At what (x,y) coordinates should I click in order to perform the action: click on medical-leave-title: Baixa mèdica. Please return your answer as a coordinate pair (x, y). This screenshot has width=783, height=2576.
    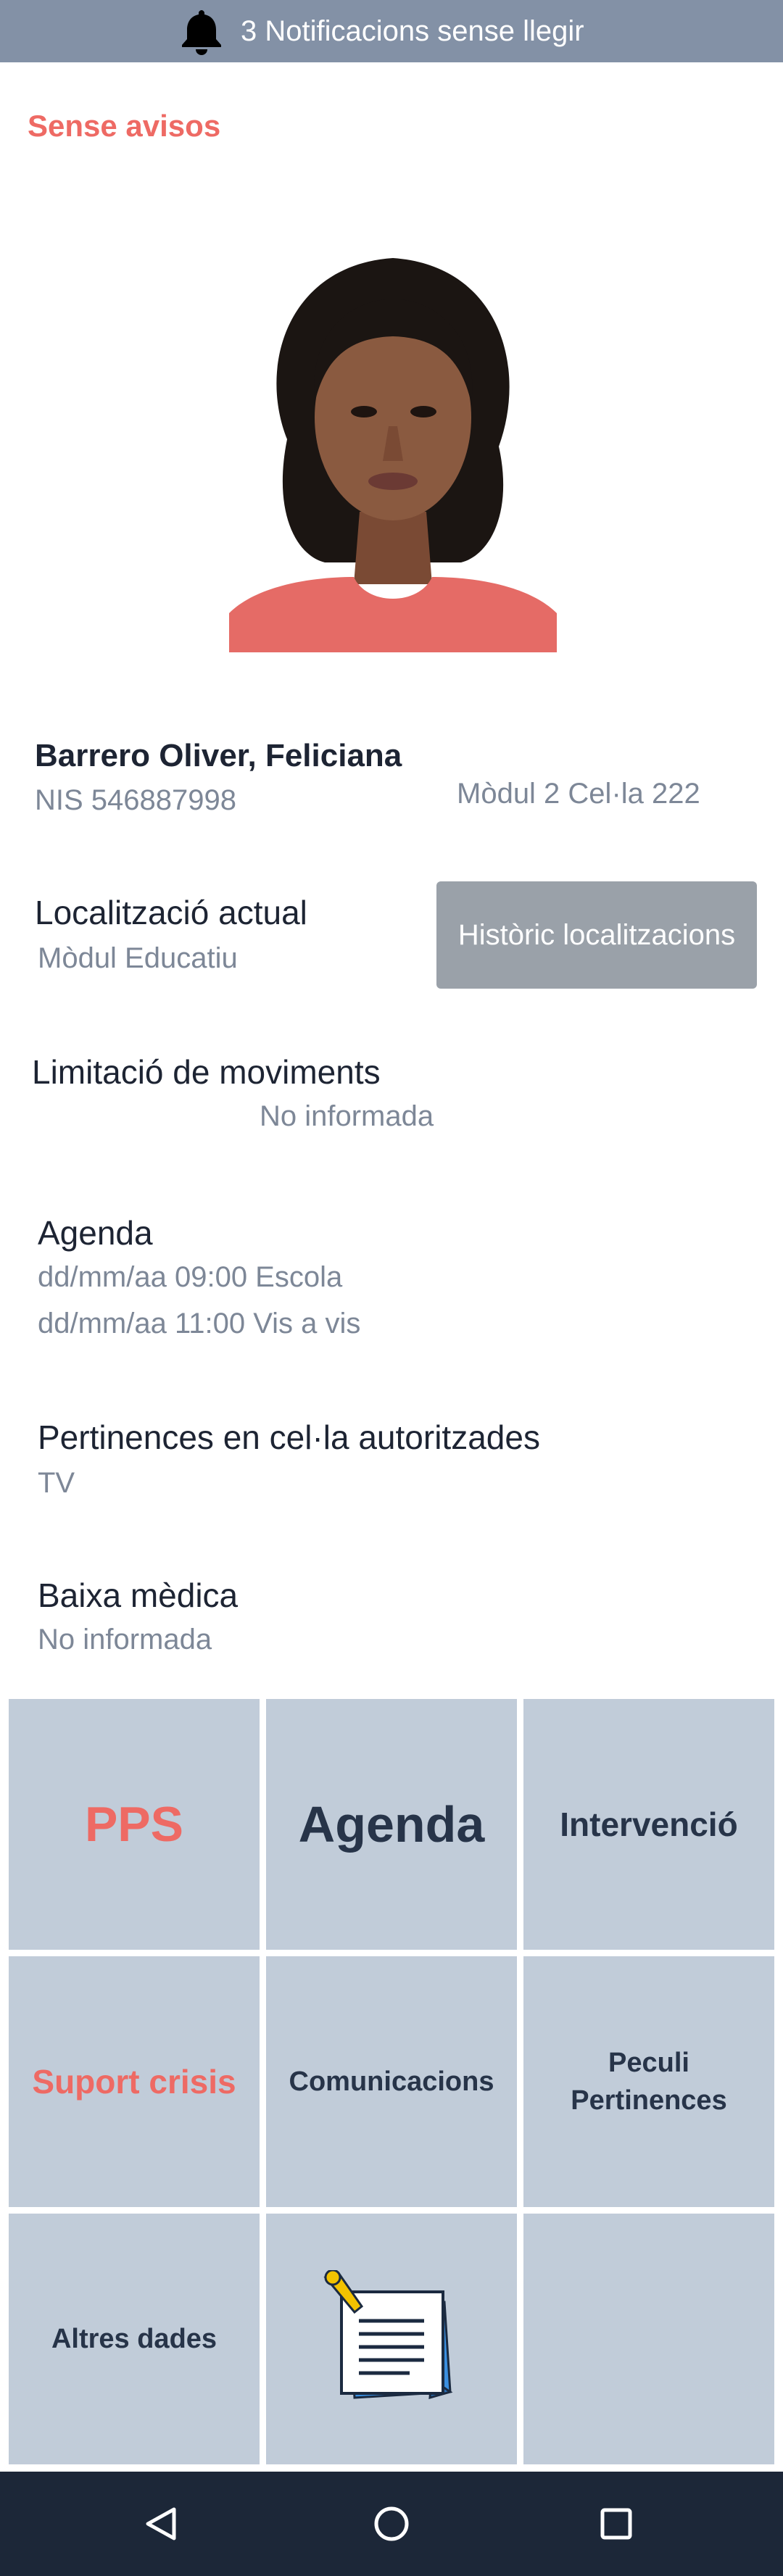
    Looking at the image, I should click on (138, 1595).